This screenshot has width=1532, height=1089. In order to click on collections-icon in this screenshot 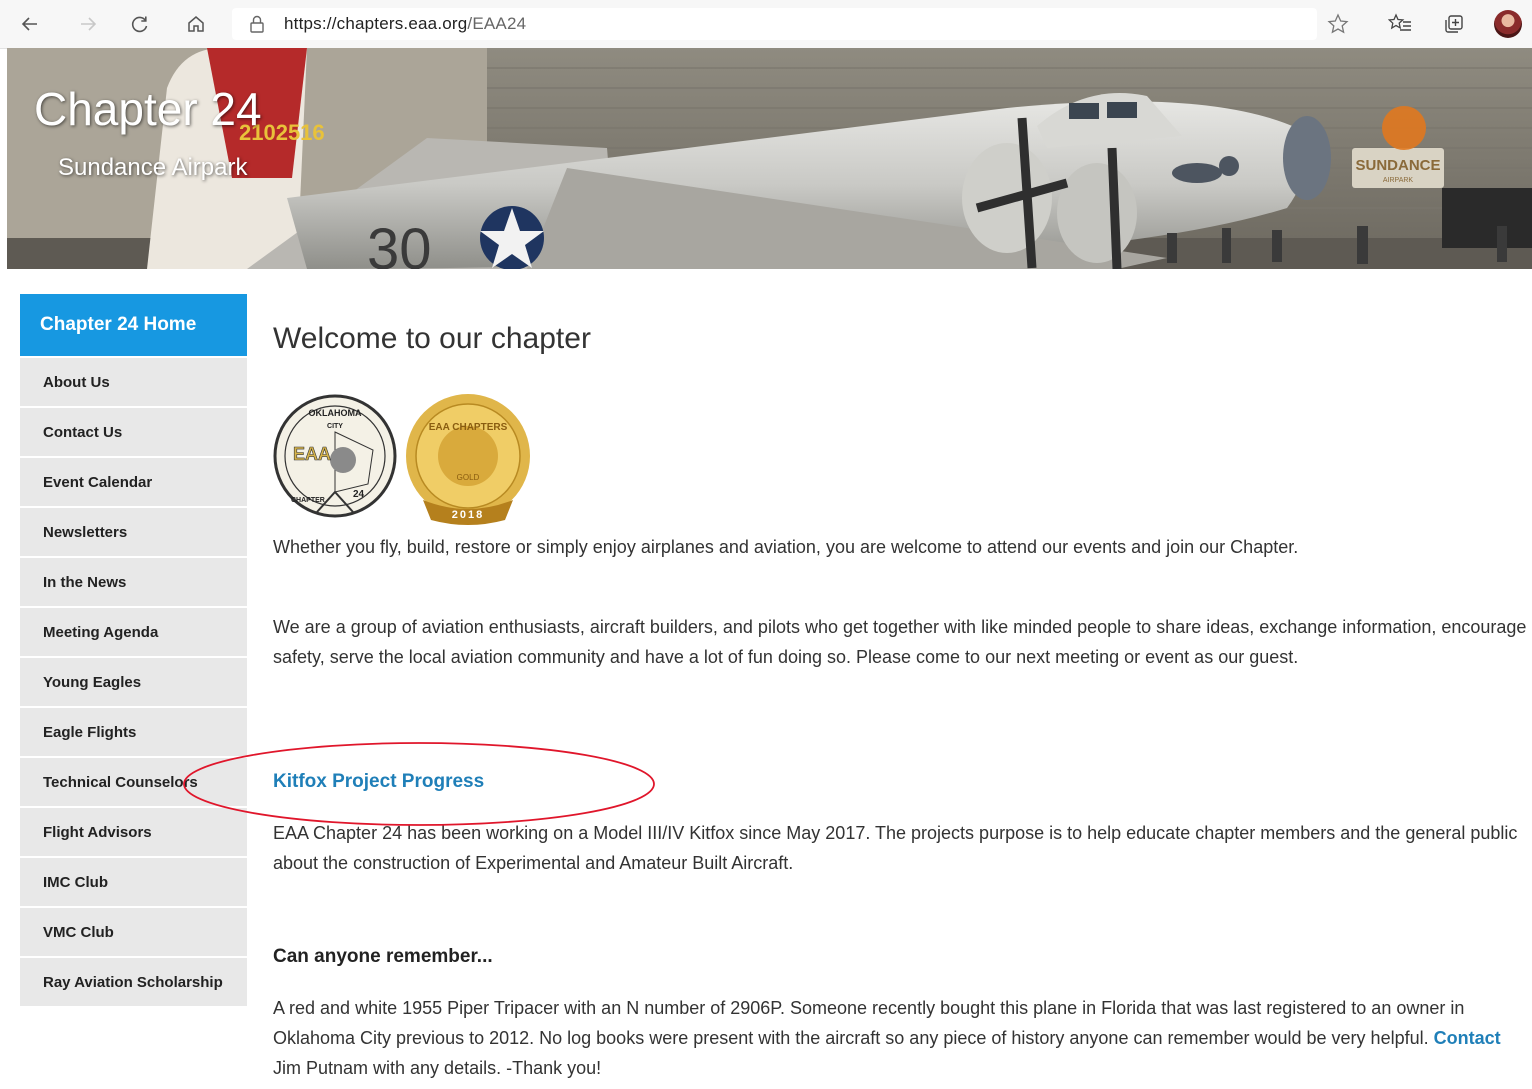, I will do `click(1454, 24)`.